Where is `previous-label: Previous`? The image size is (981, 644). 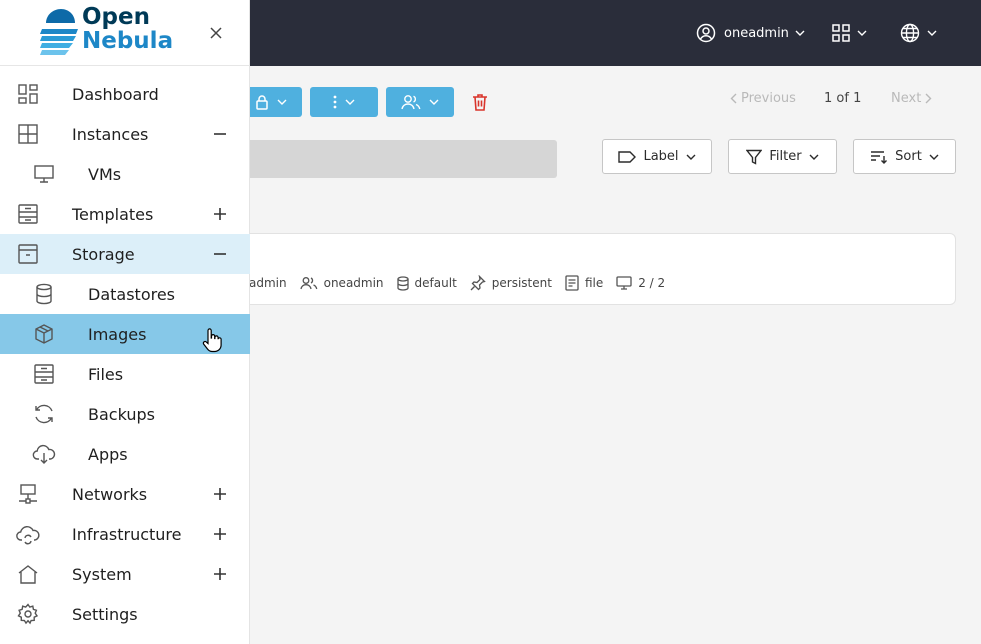 previous-label: Previous is located at coordinates (768, 98).